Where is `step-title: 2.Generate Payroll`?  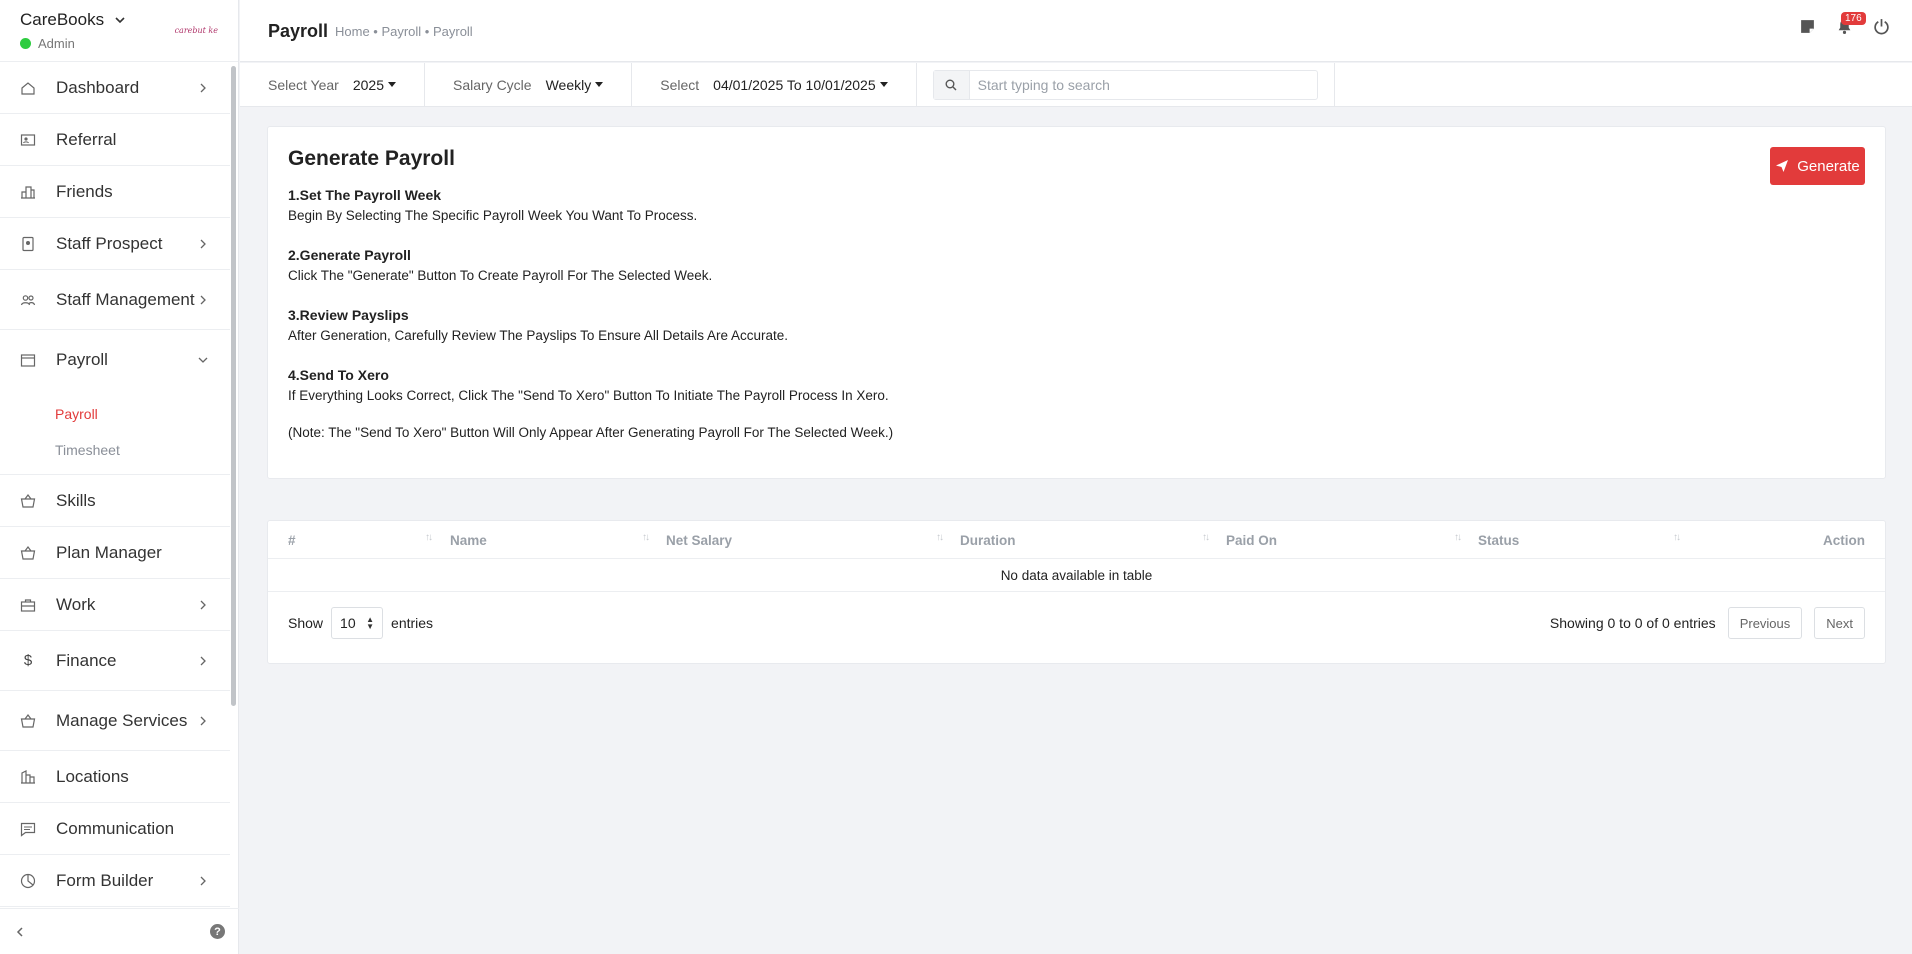
step-title: 2.Generate Payroll is located at coordinates (349, 255).